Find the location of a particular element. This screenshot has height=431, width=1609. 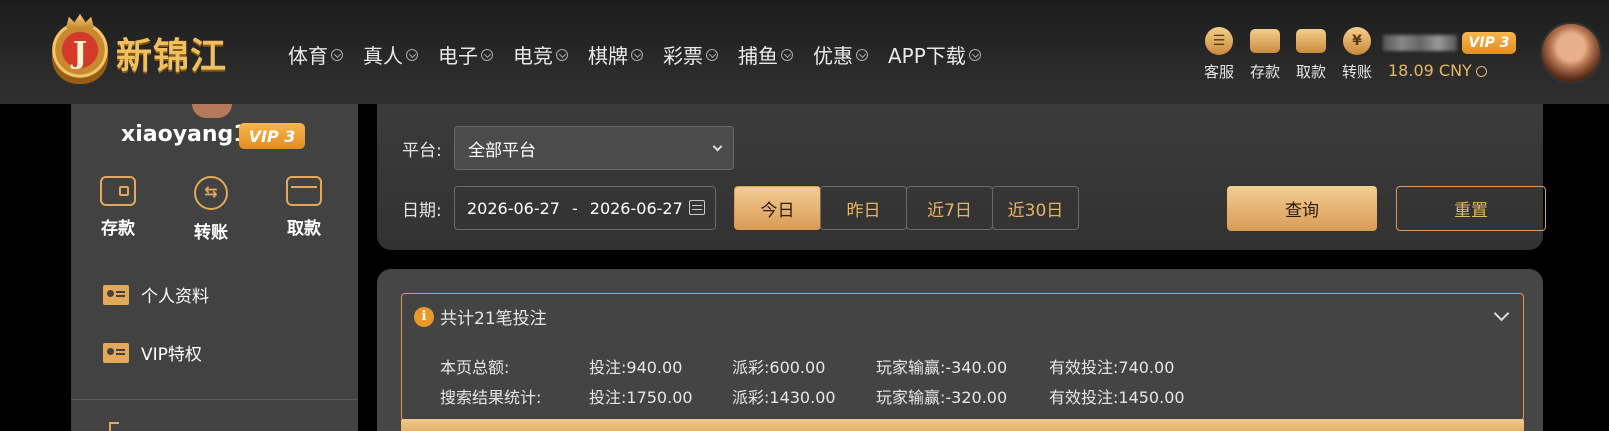

summary-header: i 共计21笔投注 is located at coordinates (480, 316).